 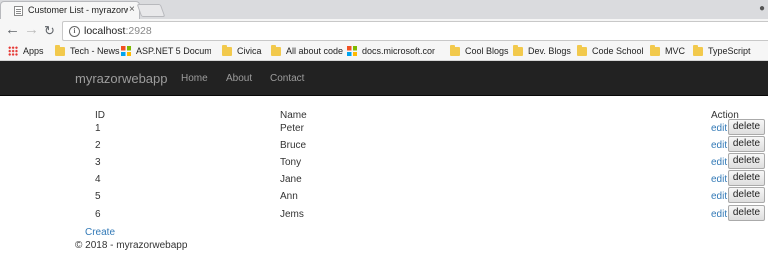 What do you see at coordinates (239, 78) in the screenshot?
I see `nav-about-link: About` at bounding box center [239, 78].